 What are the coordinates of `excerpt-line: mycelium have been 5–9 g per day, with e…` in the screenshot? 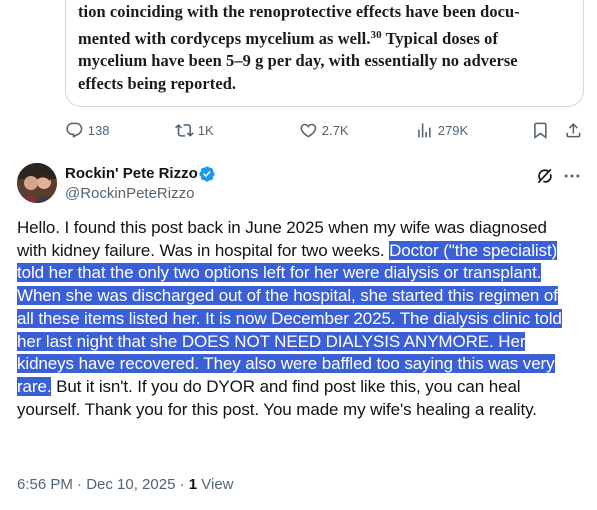 It's located at (298, 60).